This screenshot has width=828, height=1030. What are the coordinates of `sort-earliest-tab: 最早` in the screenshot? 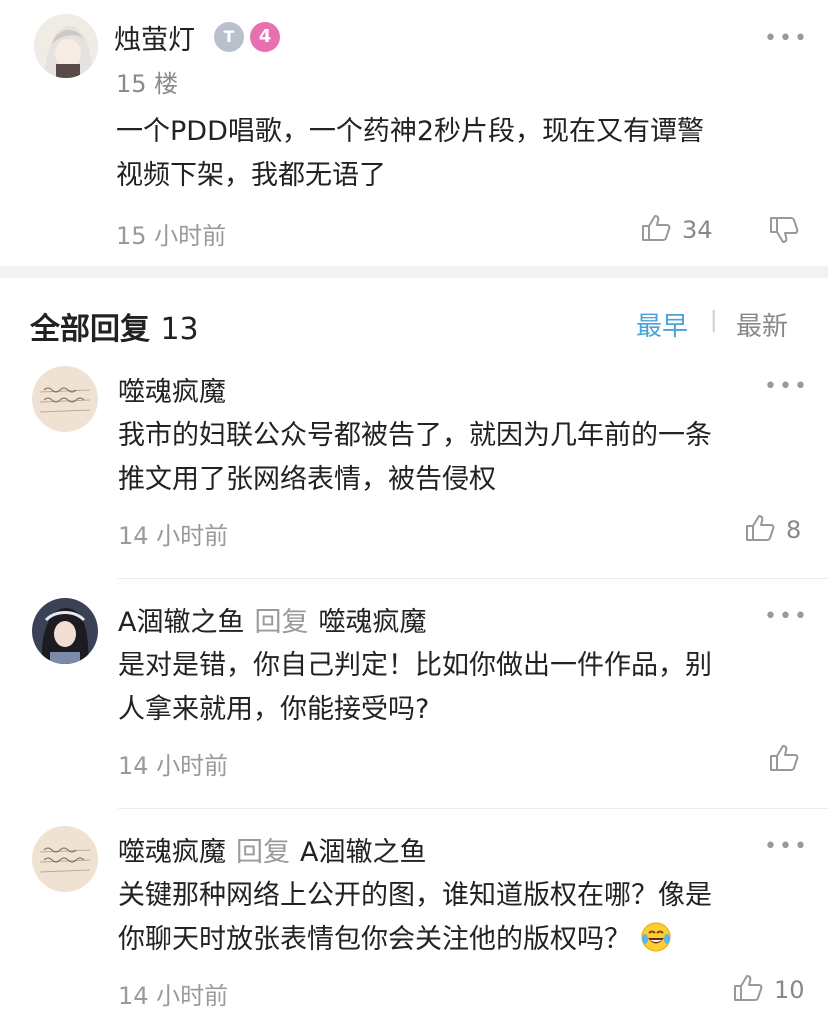 It's located at (662, 324).